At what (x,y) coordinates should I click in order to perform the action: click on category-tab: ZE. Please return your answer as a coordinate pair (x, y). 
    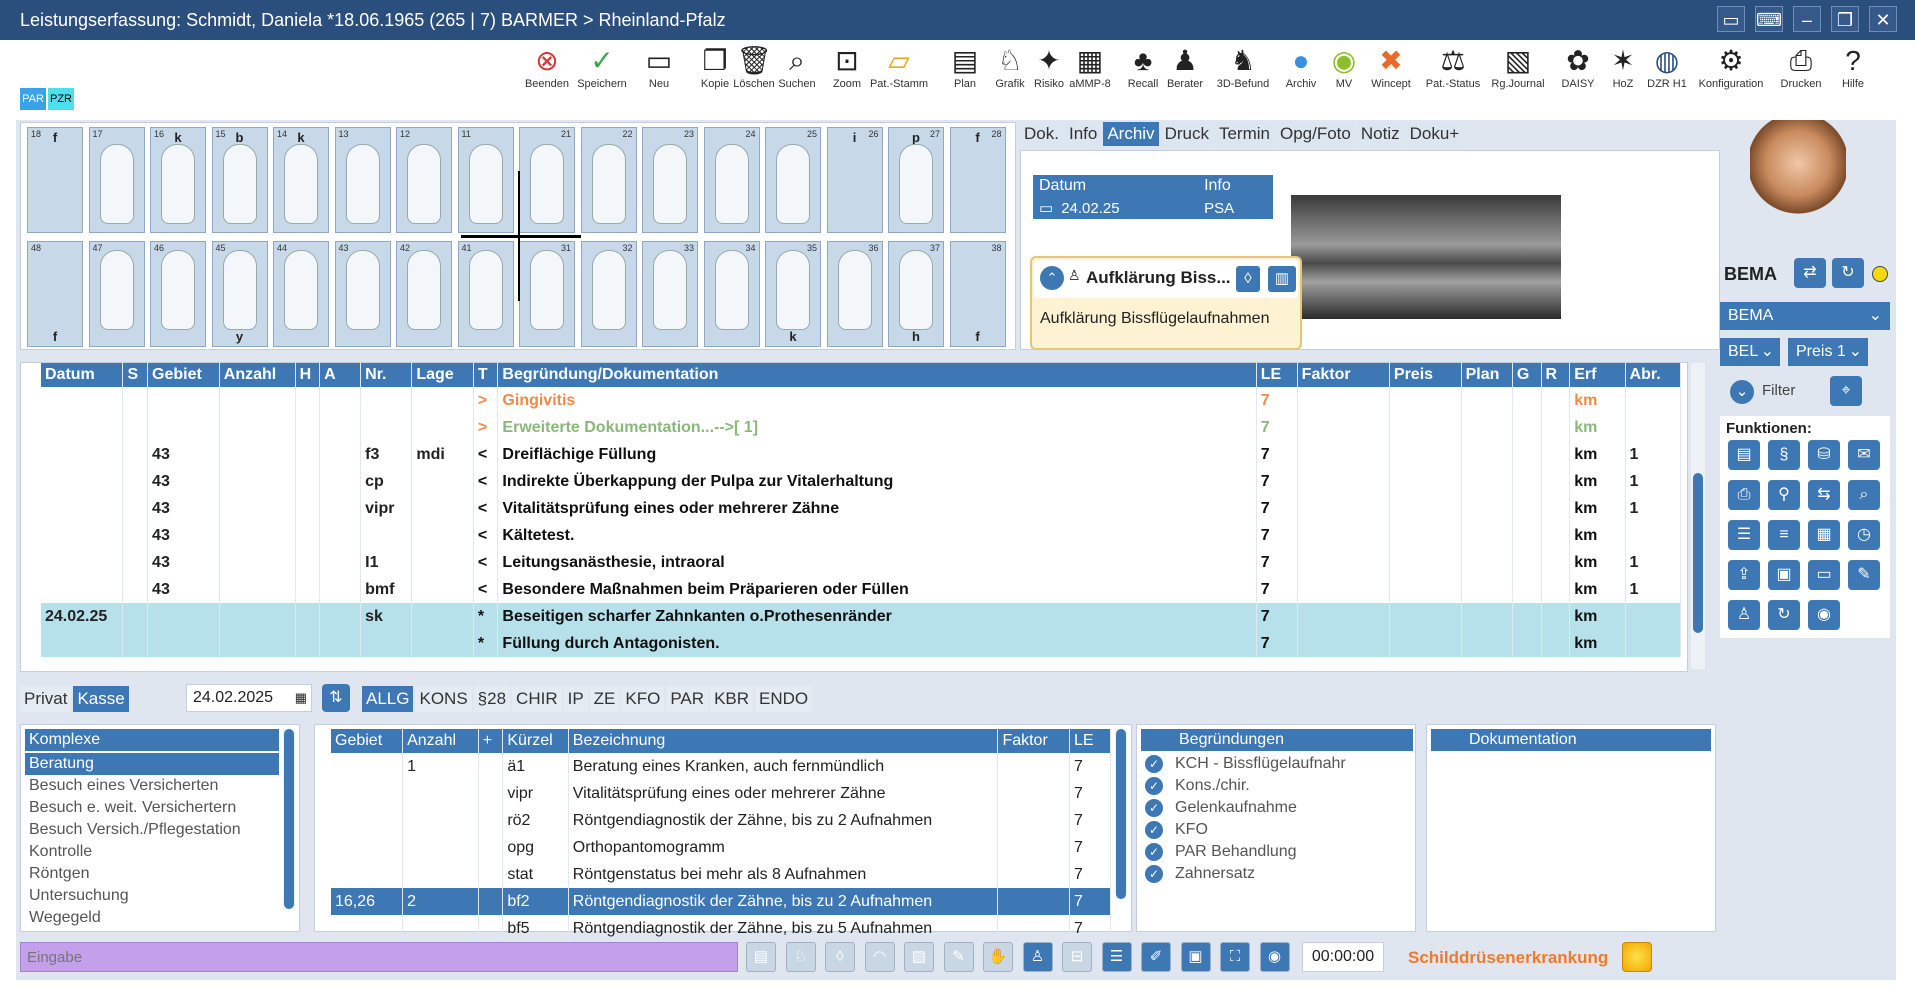
    Looking at the image, I should click on (604, 699).